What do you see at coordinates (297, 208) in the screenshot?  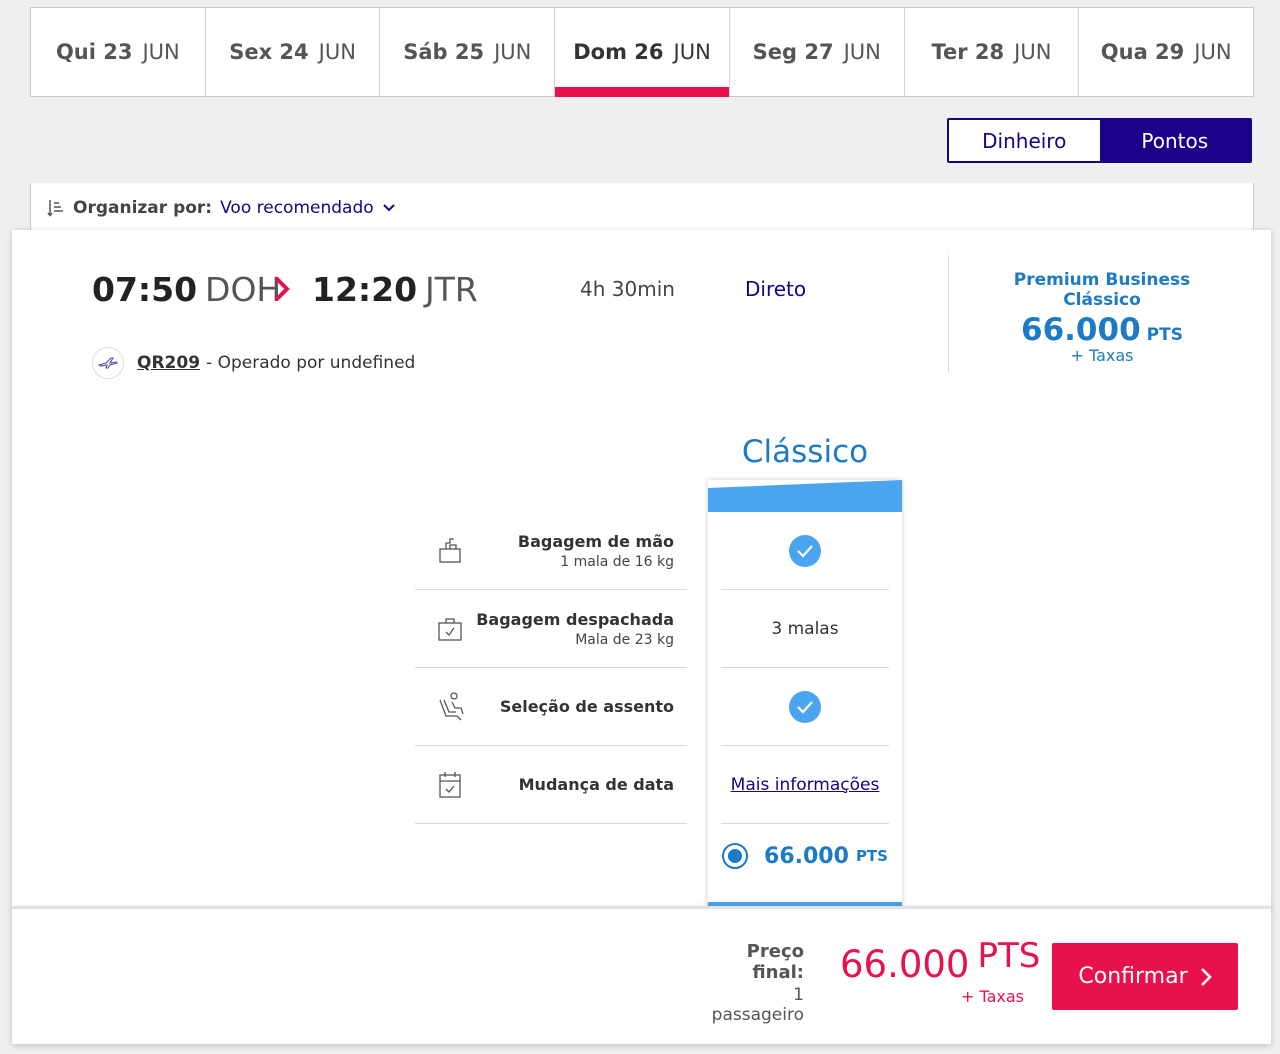 I see `sort-value-text: Voo recomendado` at bounding box center [297, 208].